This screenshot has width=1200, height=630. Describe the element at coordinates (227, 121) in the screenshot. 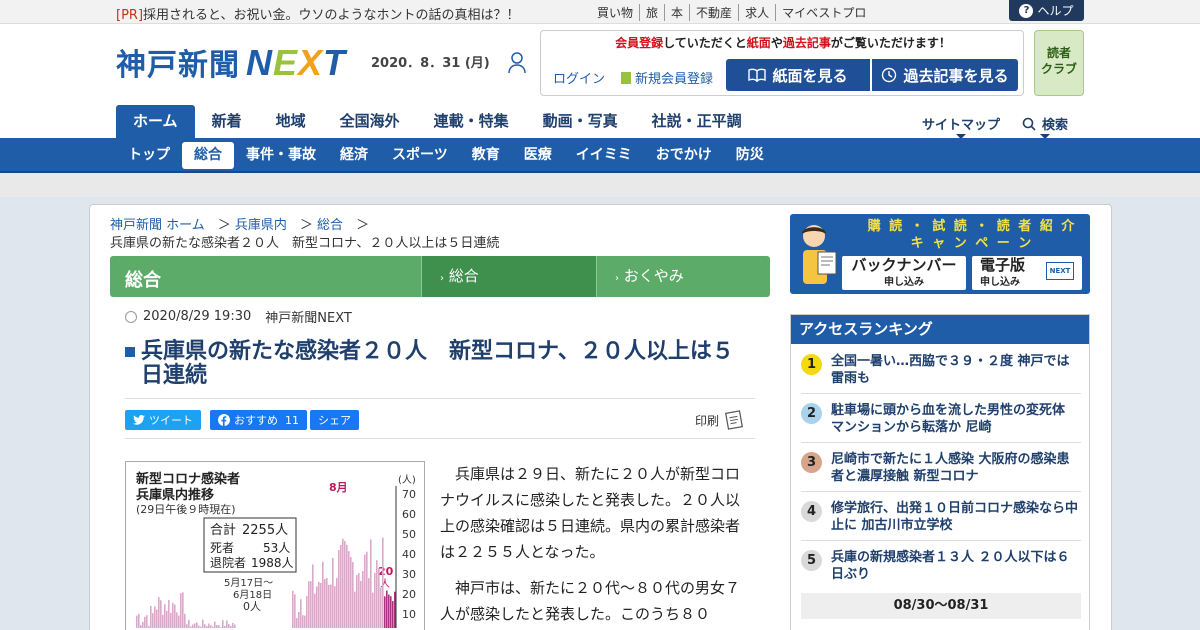

I see `nav-new: 新着` at that location.